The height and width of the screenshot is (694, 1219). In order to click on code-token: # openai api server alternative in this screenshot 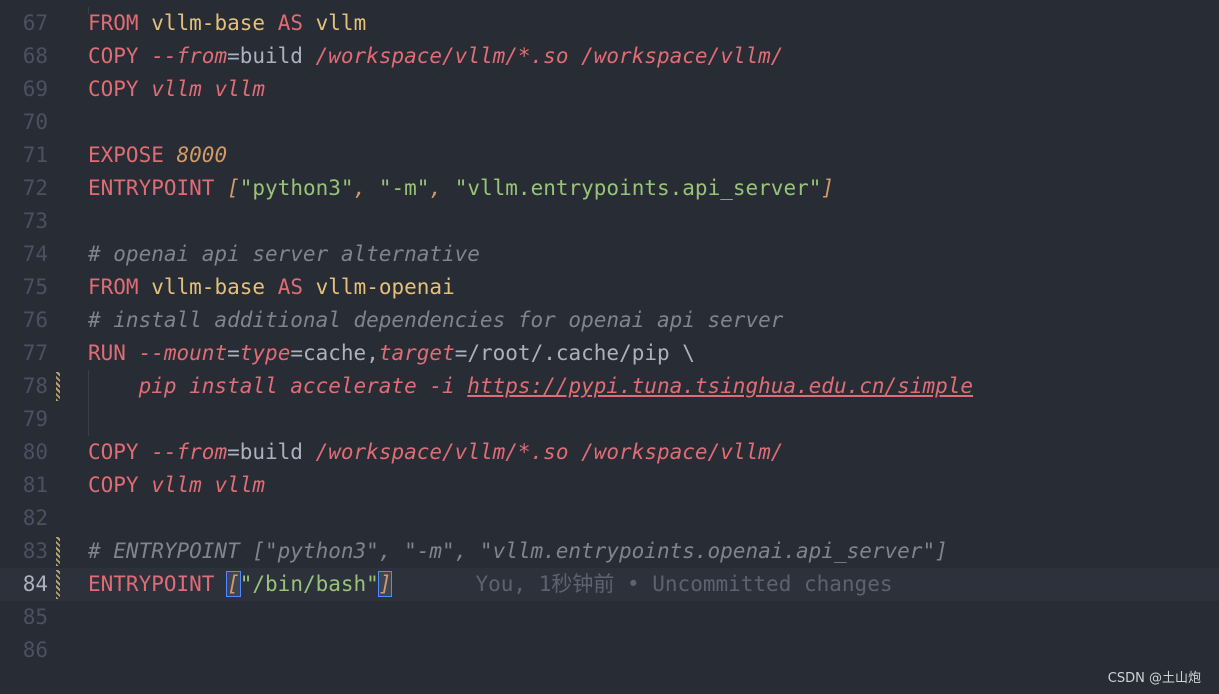, I will do `click(284, 254)`.